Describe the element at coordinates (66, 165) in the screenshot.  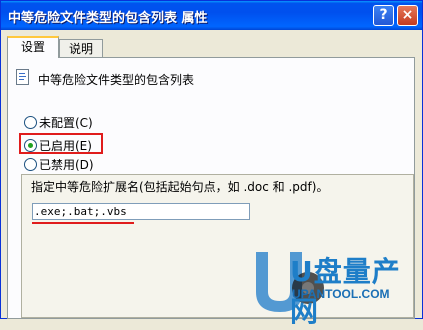
I see `radio-label: 已禁用(D)` at that location.